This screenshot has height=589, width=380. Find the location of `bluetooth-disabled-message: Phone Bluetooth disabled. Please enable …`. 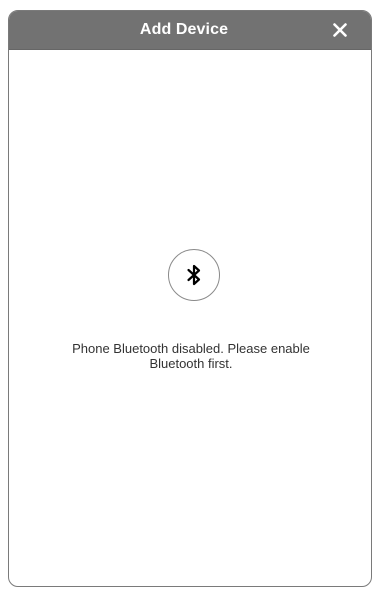

bluetooth-disabled-message: Phone Bluetooth disabled. Please enable … is located at coordinates (191, 356).